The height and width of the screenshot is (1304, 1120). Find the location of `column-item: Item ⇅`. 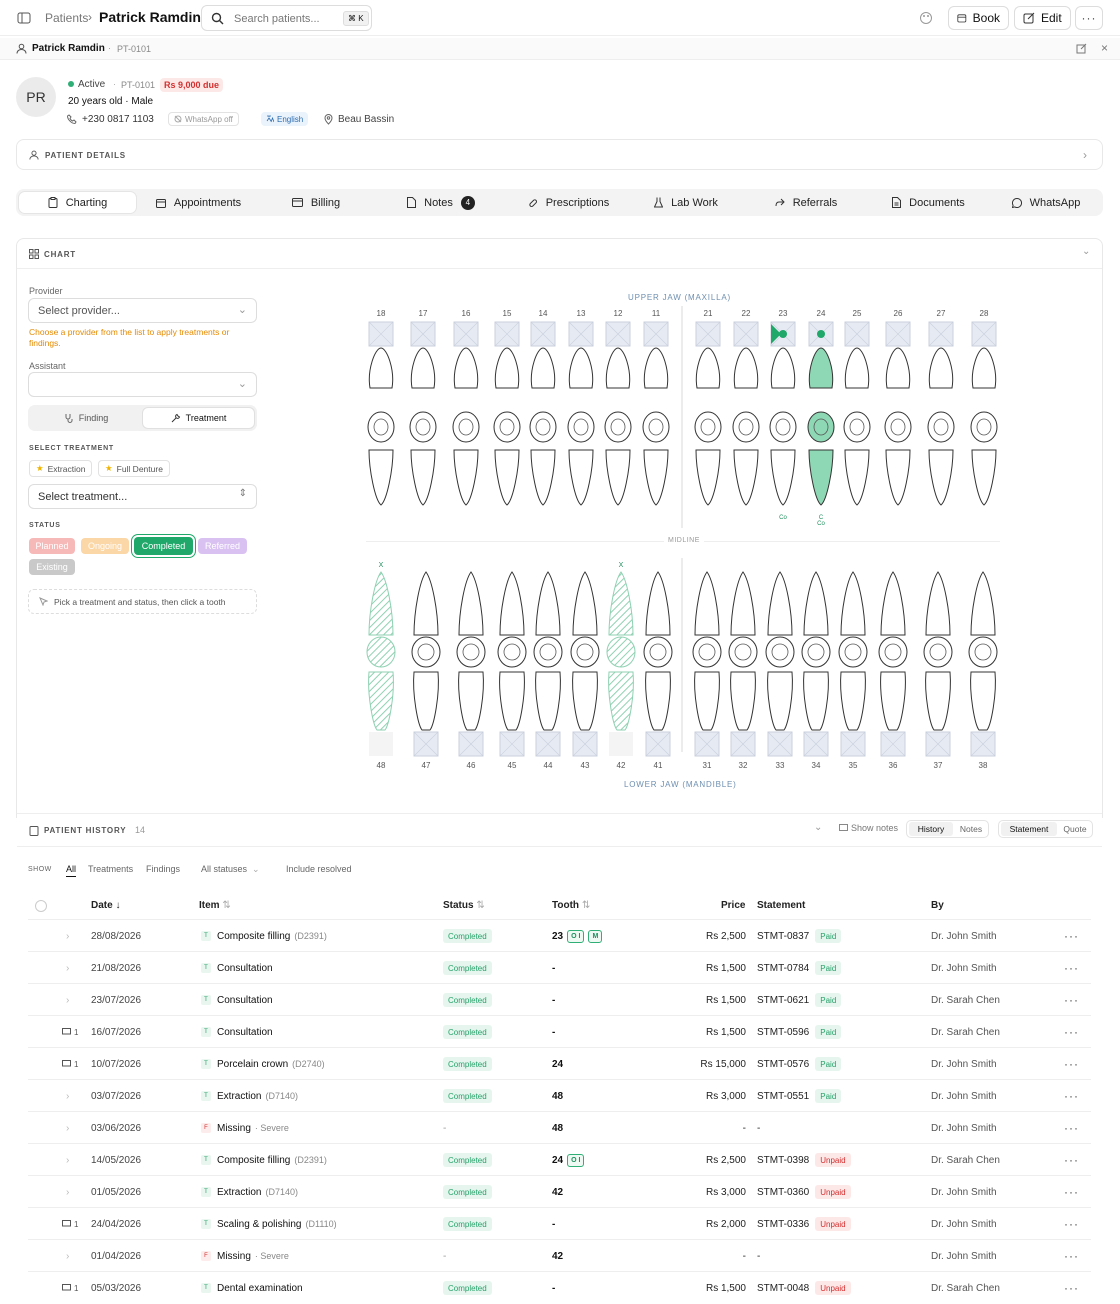

column-item: Item ⇅ is located at coordinates (215, 906).